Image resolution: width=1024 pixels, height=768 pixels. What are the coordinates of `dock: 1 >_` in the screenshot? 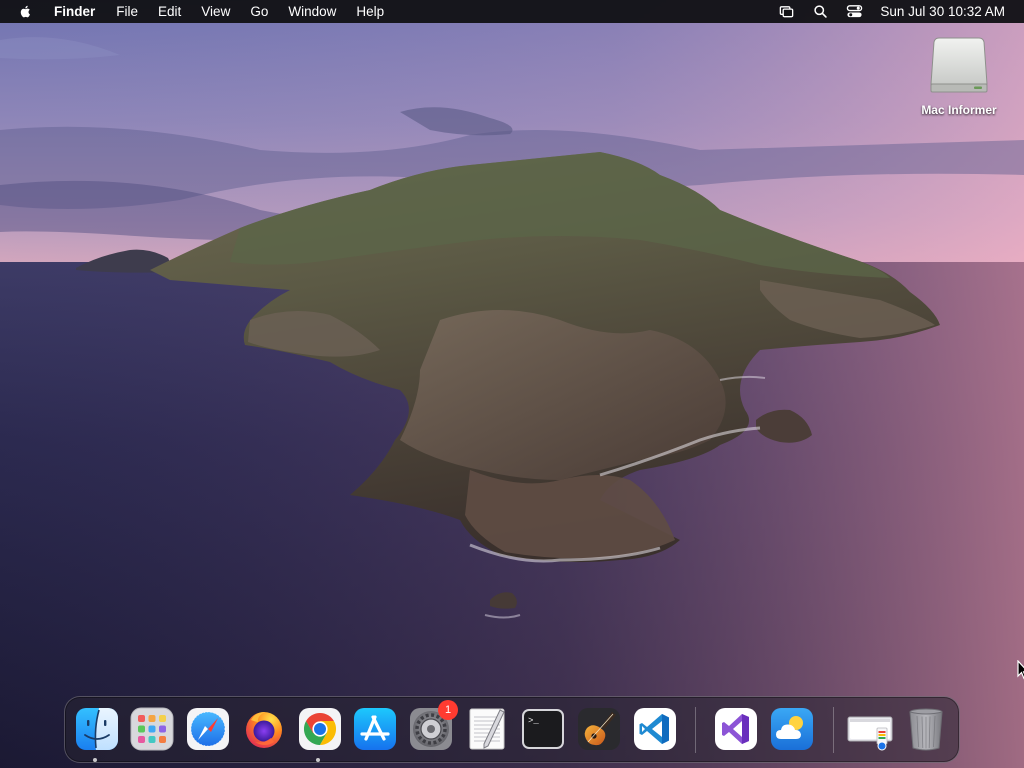 It's located at (512, 729).